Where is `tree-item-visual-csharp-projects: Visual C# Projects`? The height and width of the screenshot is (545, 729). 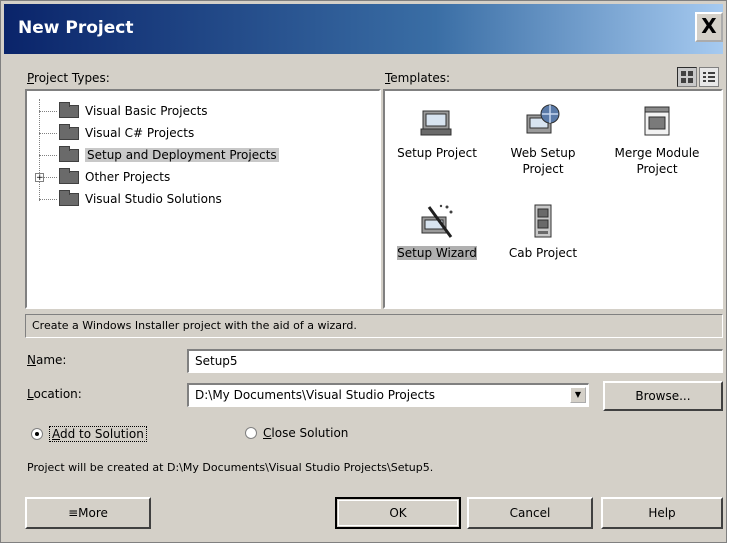
tree-item-visual-csharp-projects: Visual C# Projects is located at coordinates (126, 133).